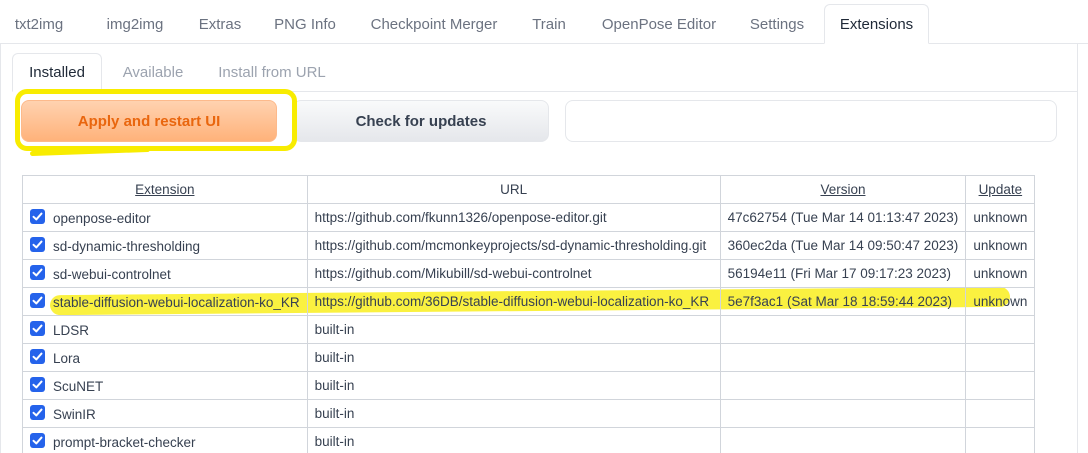  What do you see at coordinates (843, 301) in the screenshot?
I see `extension-version: 5e7f3ac1 (Sat Mar 18 18:59:44 2023)` at bounding box center [843, 301].